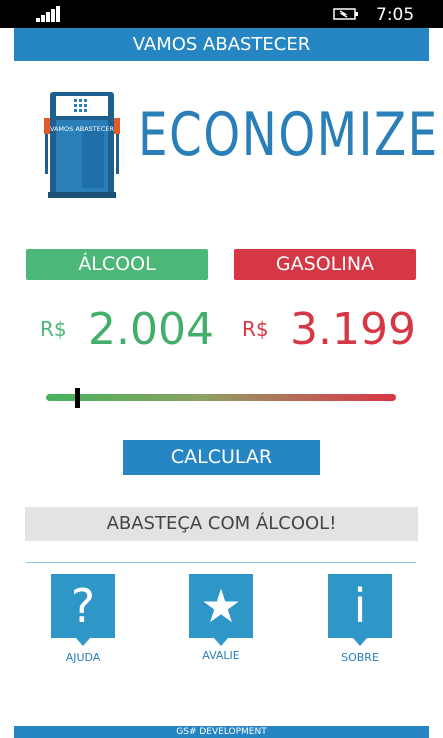 The width and height of the screenshot is (443, 738). What do you see at coordinates (221, 562) in the screenshot?
I see `divider` at bounding box center [221, 562].